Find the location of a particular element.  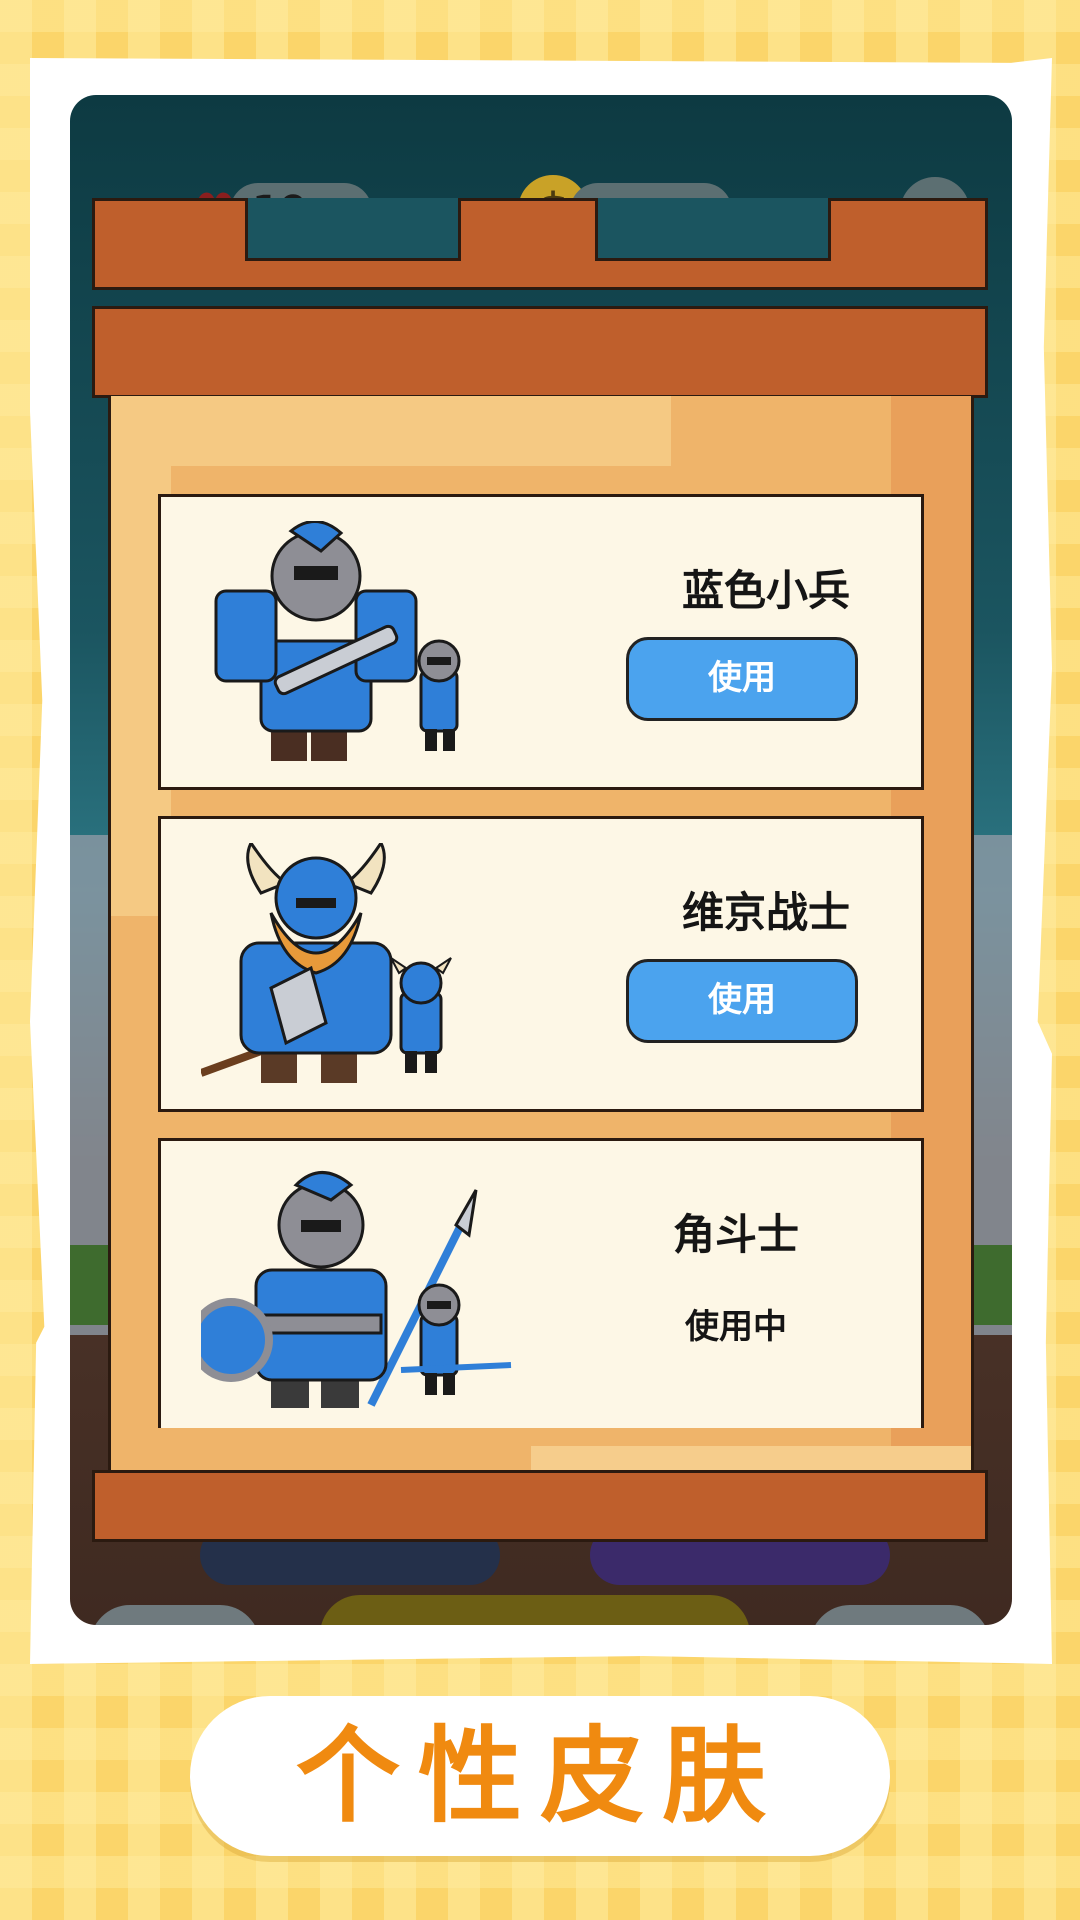

in-use-label: 使用中 is located at coordinates (736, 1327).